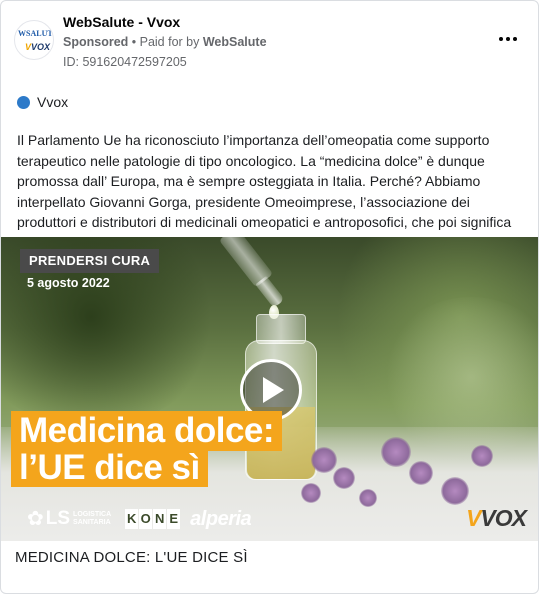  Describe the element at coordinates (34, 40) in the screenshot. I see `page-avatar: WSALUTE VVOX` at that location.